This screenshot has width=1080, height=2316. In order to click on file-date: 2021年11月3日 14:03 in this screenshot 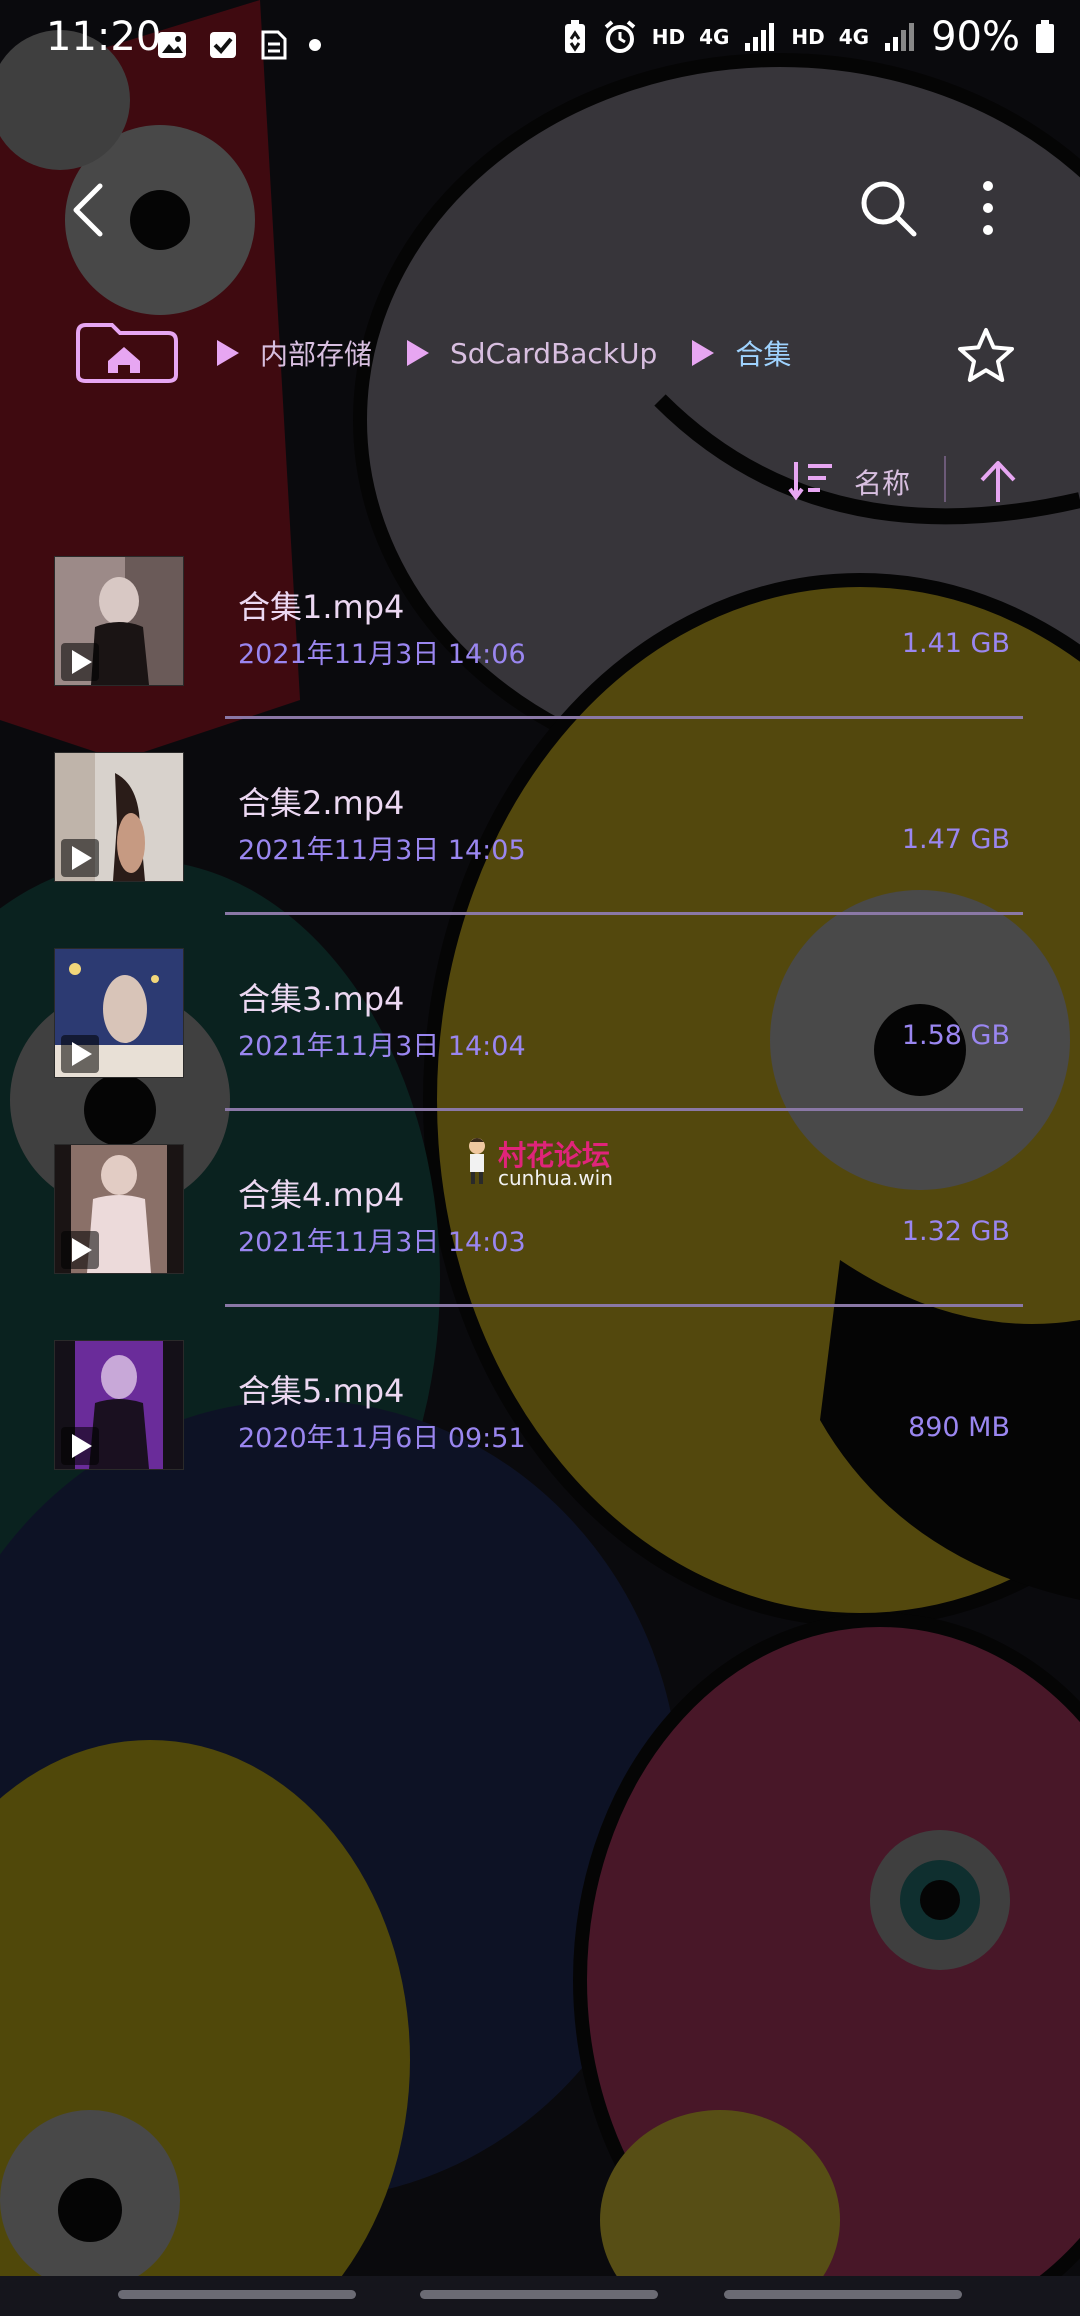, I will do `click(382, 1242)`.